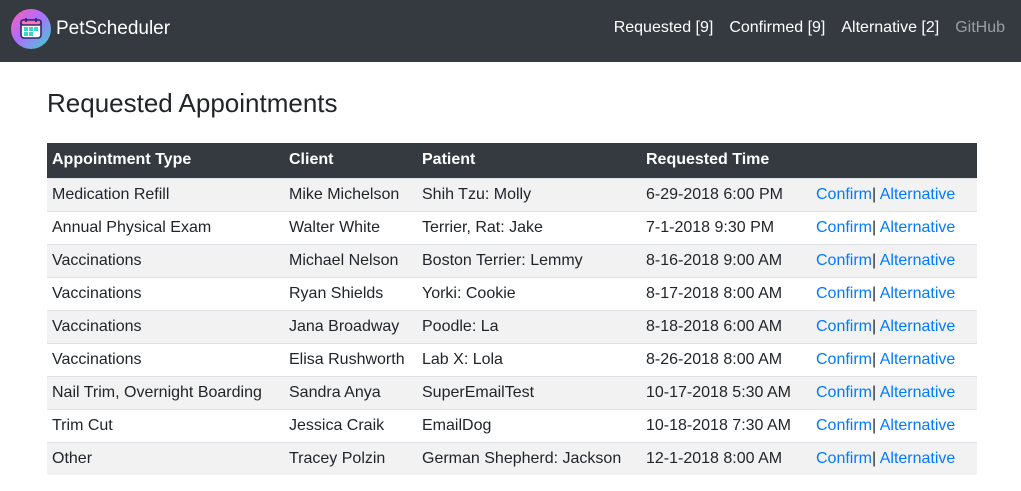 This screenshot has height=491, width=1021. I want to click on cell-appointment-type: Trim Cut, so click(165, 425).